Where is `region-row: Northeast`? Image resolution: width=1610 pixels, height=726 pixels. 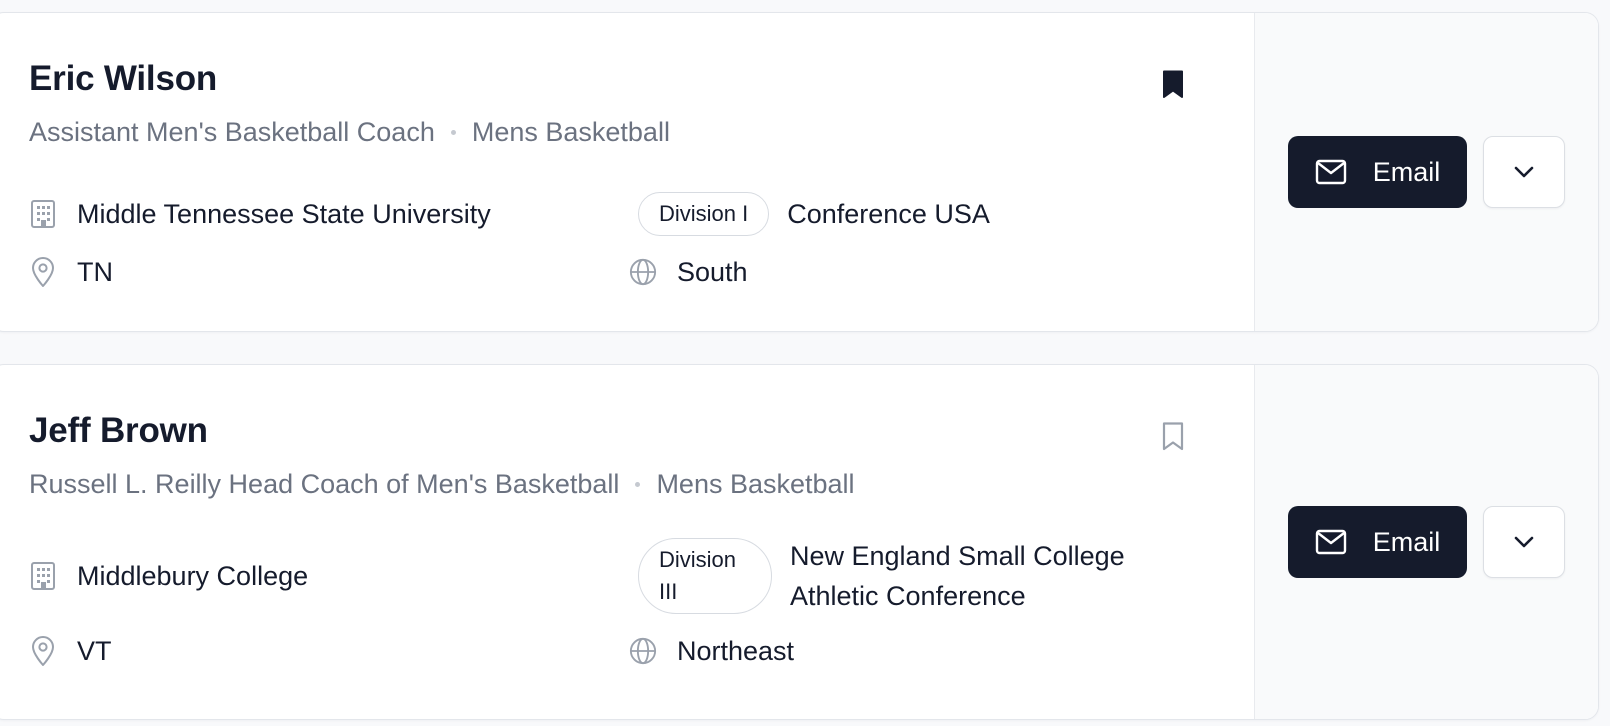
region-row: Northeast is located at coordinates (711, 651).